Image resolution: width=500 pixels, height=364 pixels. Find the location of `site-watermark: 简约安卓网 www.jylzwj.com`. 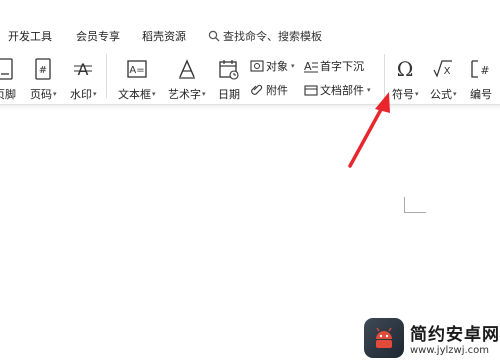

site-watermark: 简约安卓网 www.jylzwj.com is located at coordinates (432, 338).